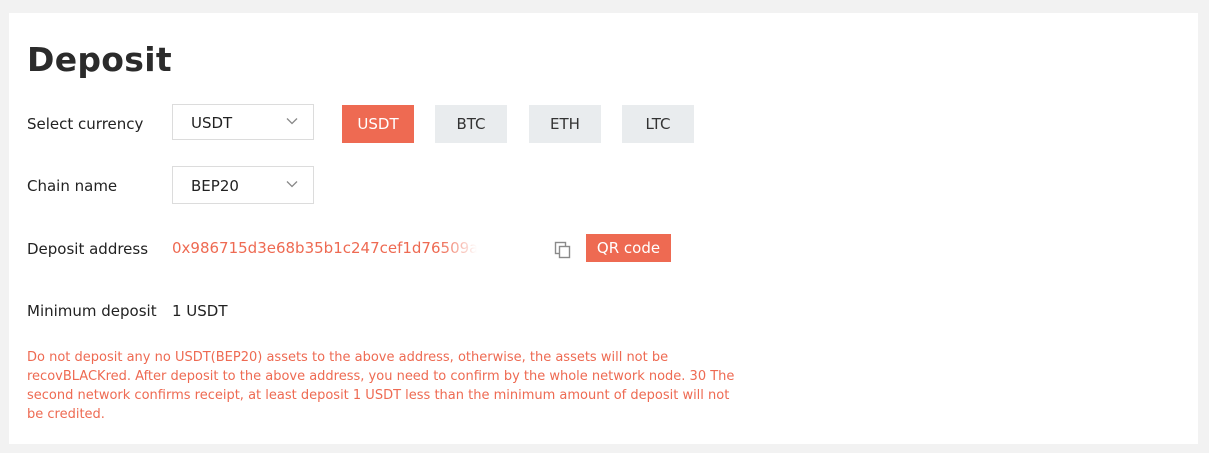 Image resolution: width=1209 pixels, height=453 pixels. What do you see at coordinates (72, 186) in the screenshot?
I see `chain-name-label: Chain name` at bounding box center [72, 186].